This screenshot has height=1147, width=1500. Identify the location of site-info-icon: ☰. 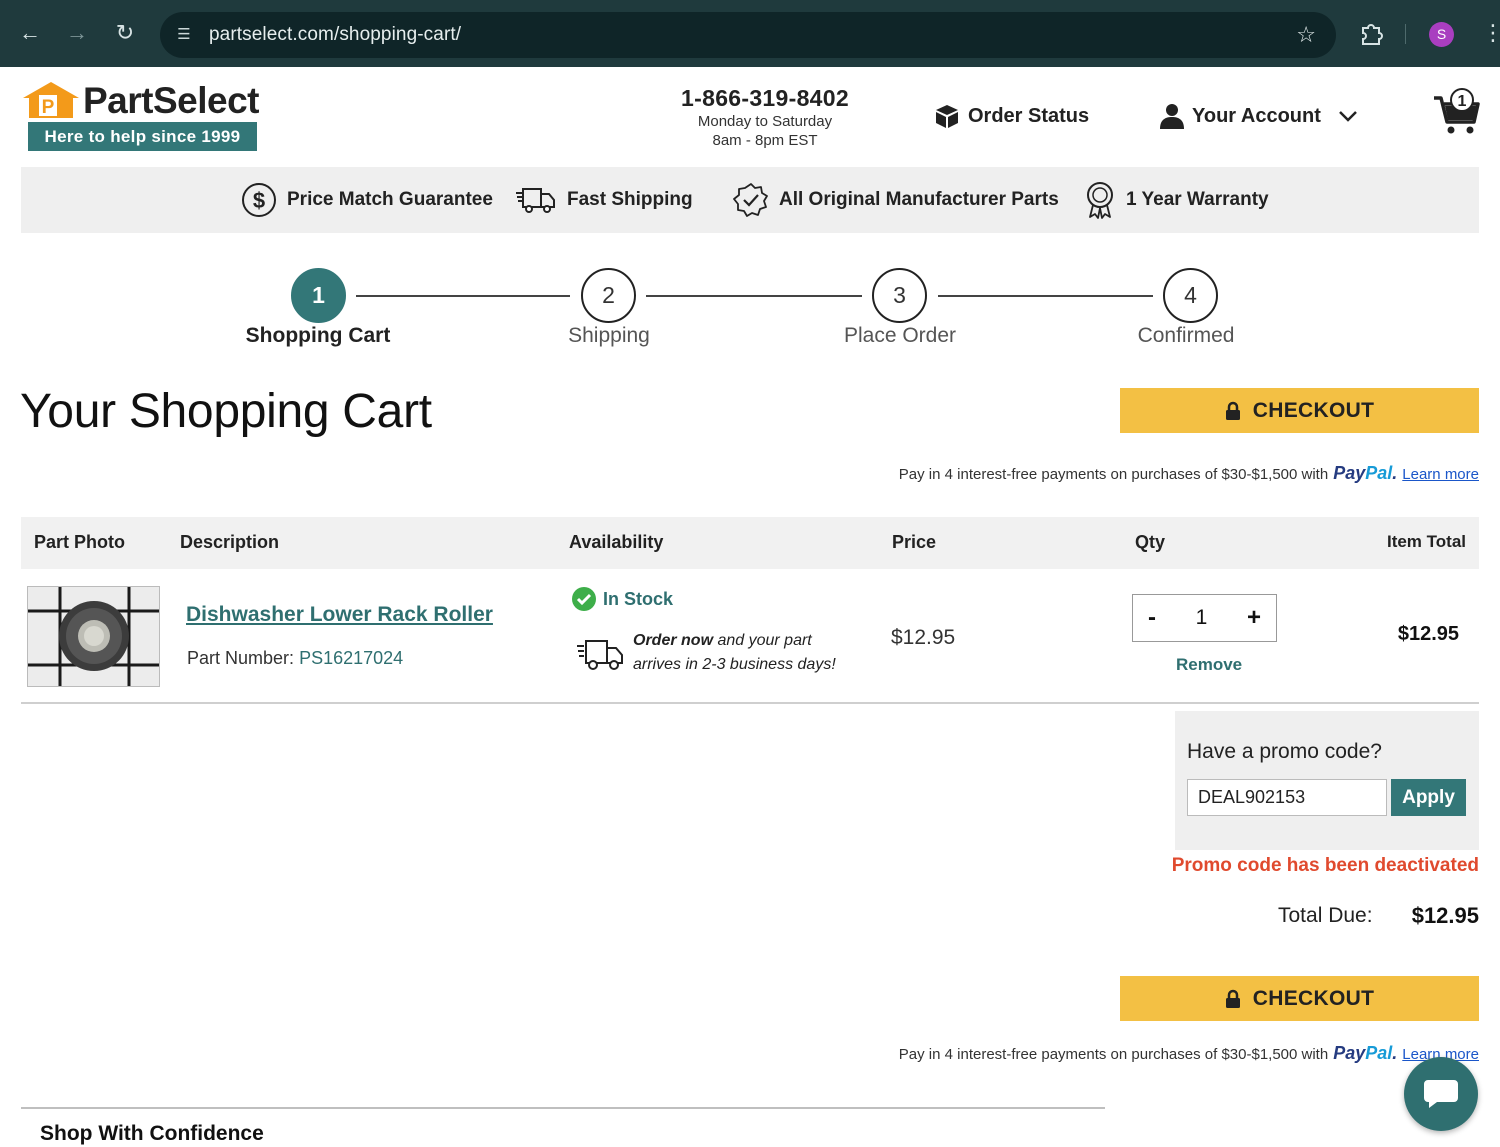
(184, 35).